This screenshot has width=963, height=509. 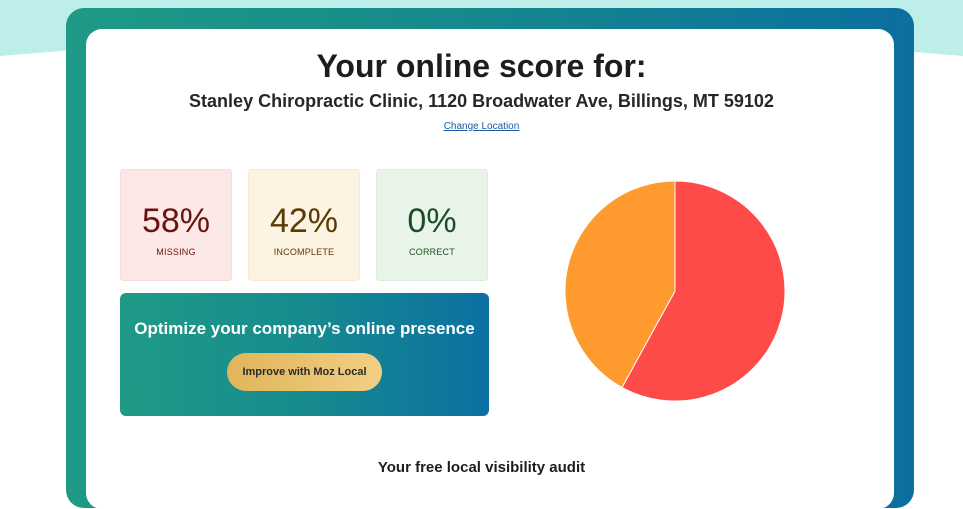 I want to click on stat-incomplete: 42% INCOMPLETE, so click(x=304, y=225).